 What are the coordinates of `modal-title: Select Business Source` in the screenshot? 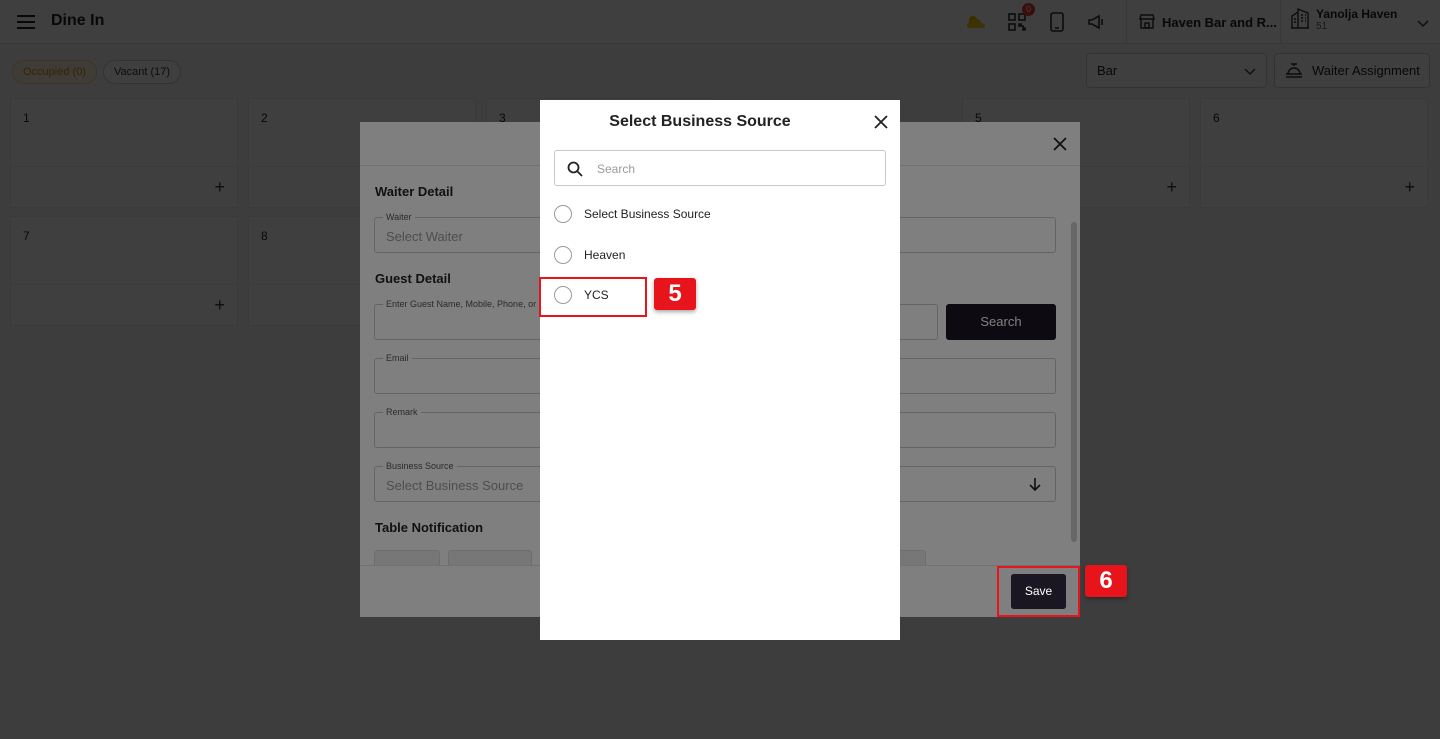 It's located at (700, 121).